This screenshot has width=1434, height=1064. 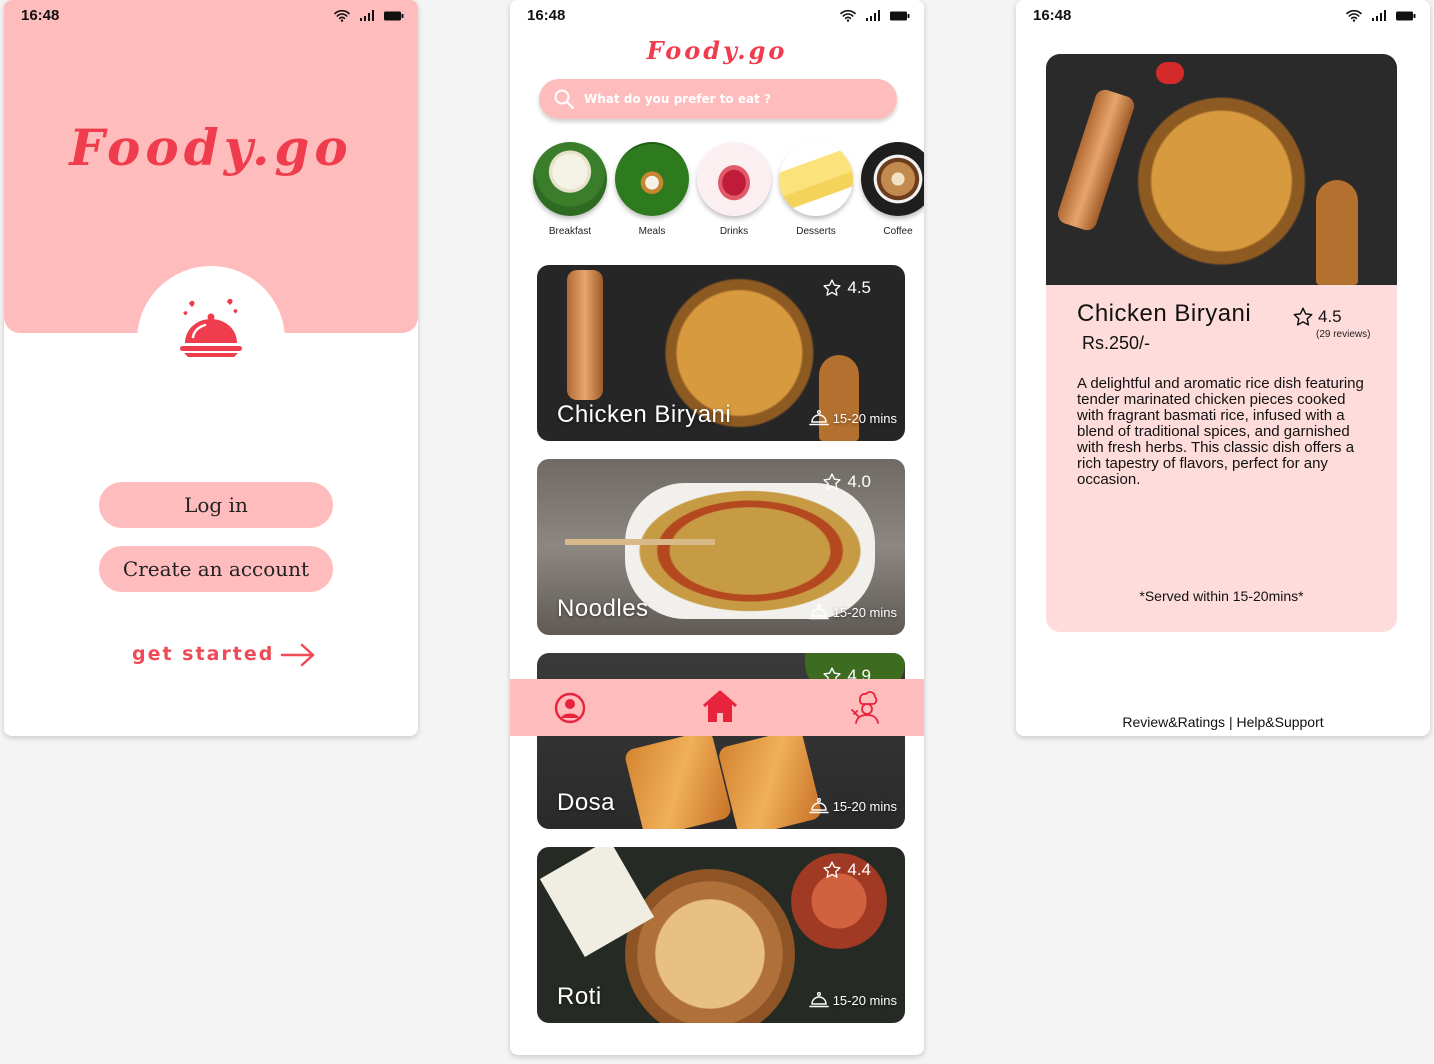 I want to click on dish-card-noodles: 4.0 Noodles 15-20 mins, so click(x=721, y=547).